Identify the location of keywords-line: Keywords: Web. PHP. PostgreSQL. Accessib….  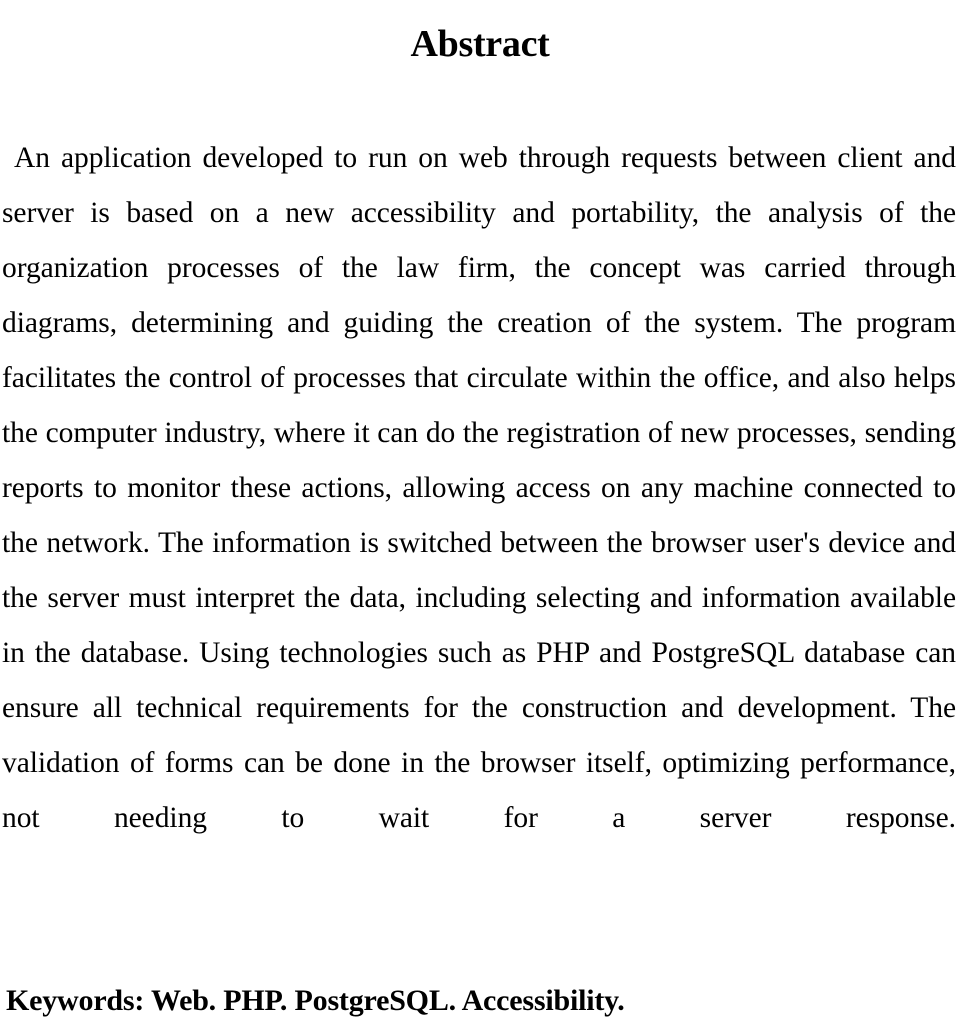
(315, 1000).